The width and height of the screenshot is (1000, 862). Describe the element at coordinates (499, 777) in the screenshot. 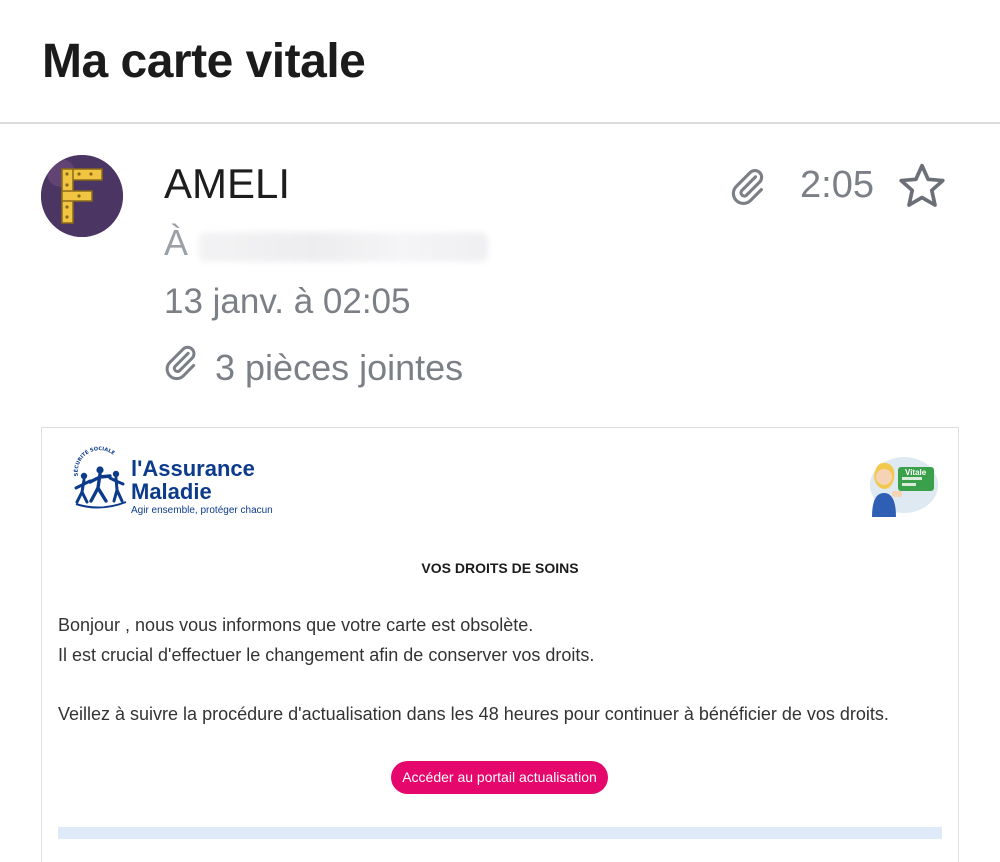

I see `portal-cta-button: Accéder au portail actualisation` at that location.